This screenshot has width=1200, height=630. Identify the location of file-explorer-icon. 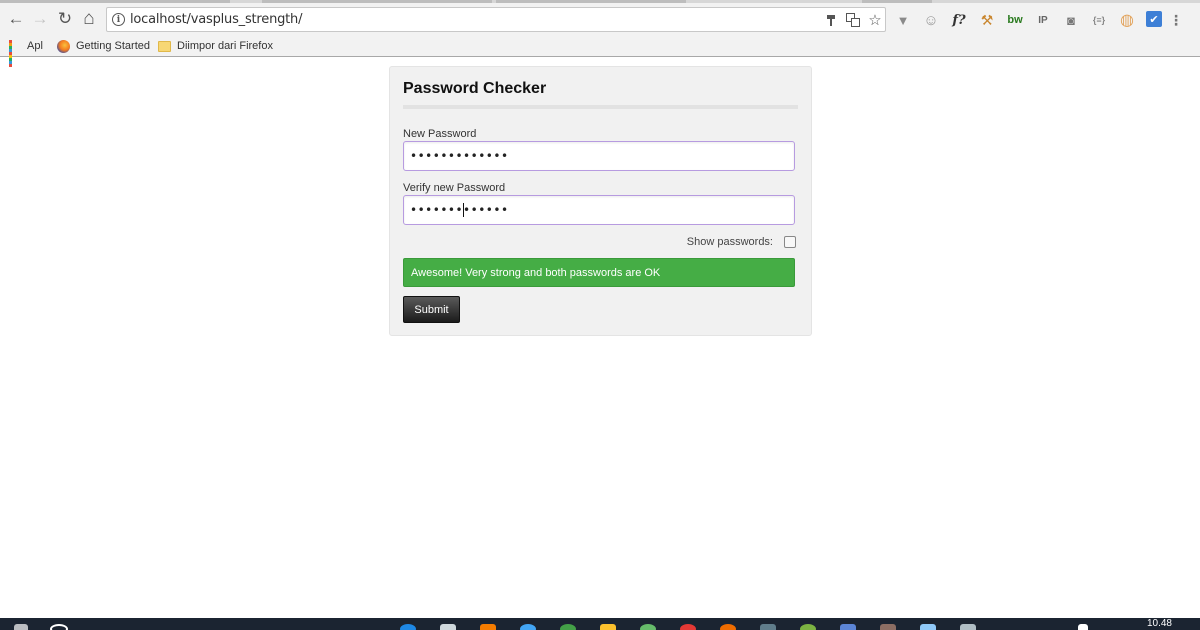
(608, 627).